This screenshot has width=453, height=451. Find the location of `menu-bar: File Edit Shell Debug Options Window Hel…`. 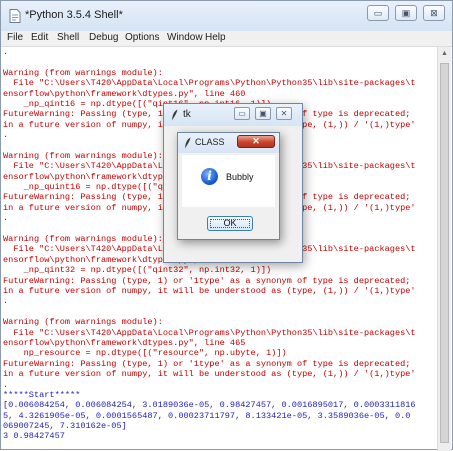

menu-bar: File Edit Shell Debug Options Window Hel… is located at coordinates (226, 39).